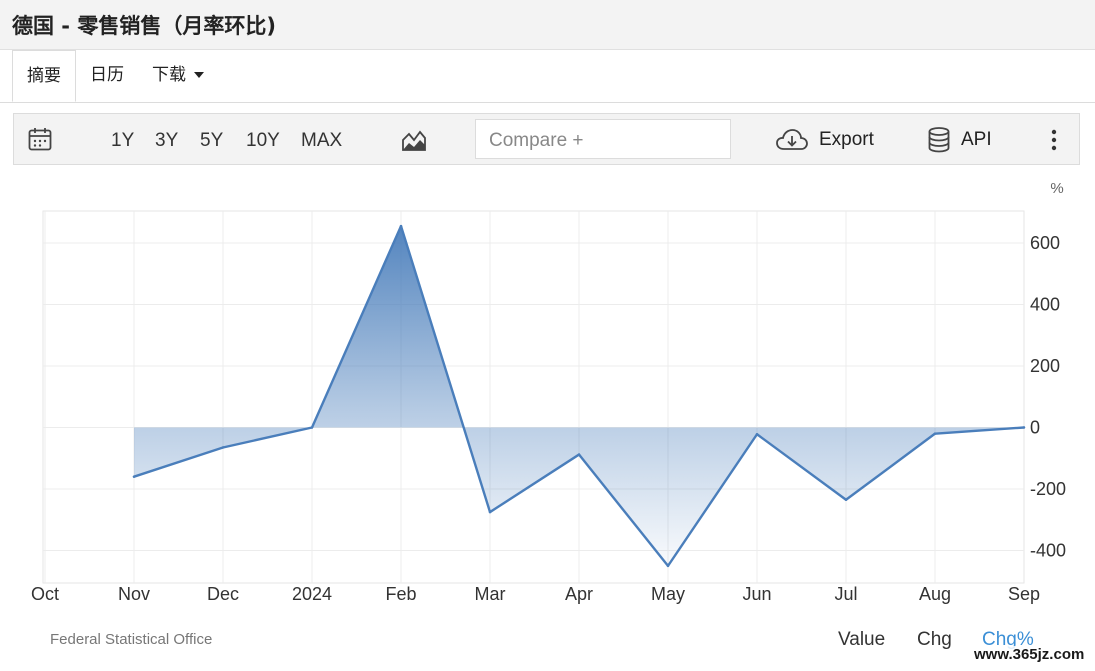 The height and width of the screenshot is (671, 1095). I want to click on data-point-jun, so click(757, 434).